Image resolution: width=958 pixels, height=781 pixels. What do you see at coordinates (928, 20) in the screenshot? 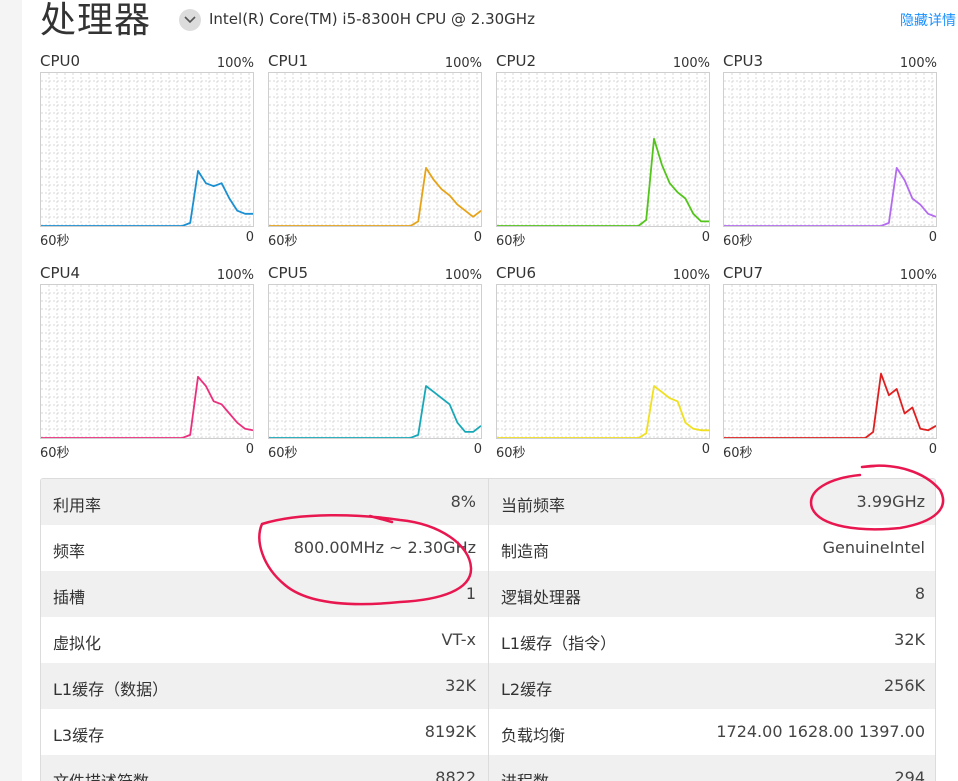
I see `hide-details-link: 隐藏详情` at bounding box center [928, 20].